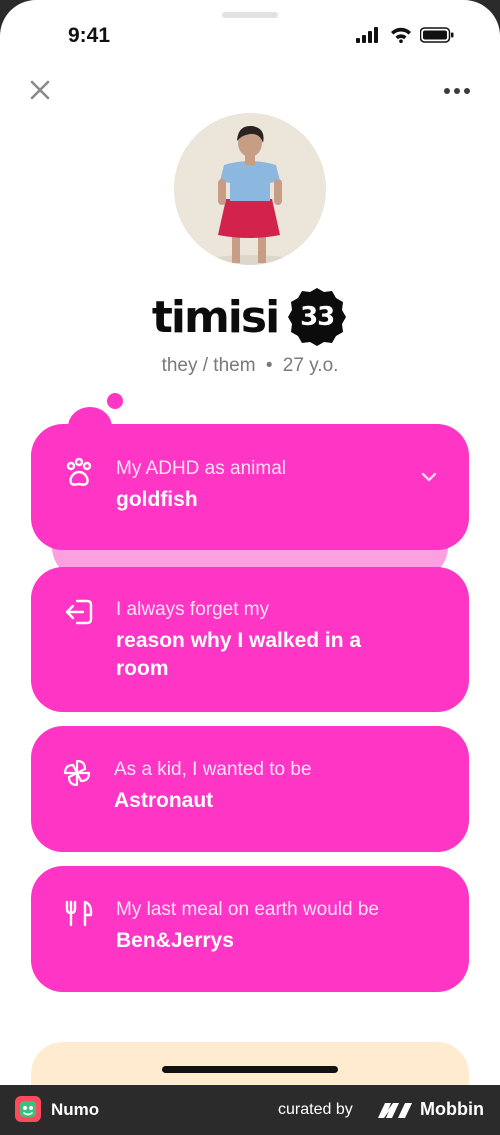  I want to click on next-card-peek, so click(250, 1063).